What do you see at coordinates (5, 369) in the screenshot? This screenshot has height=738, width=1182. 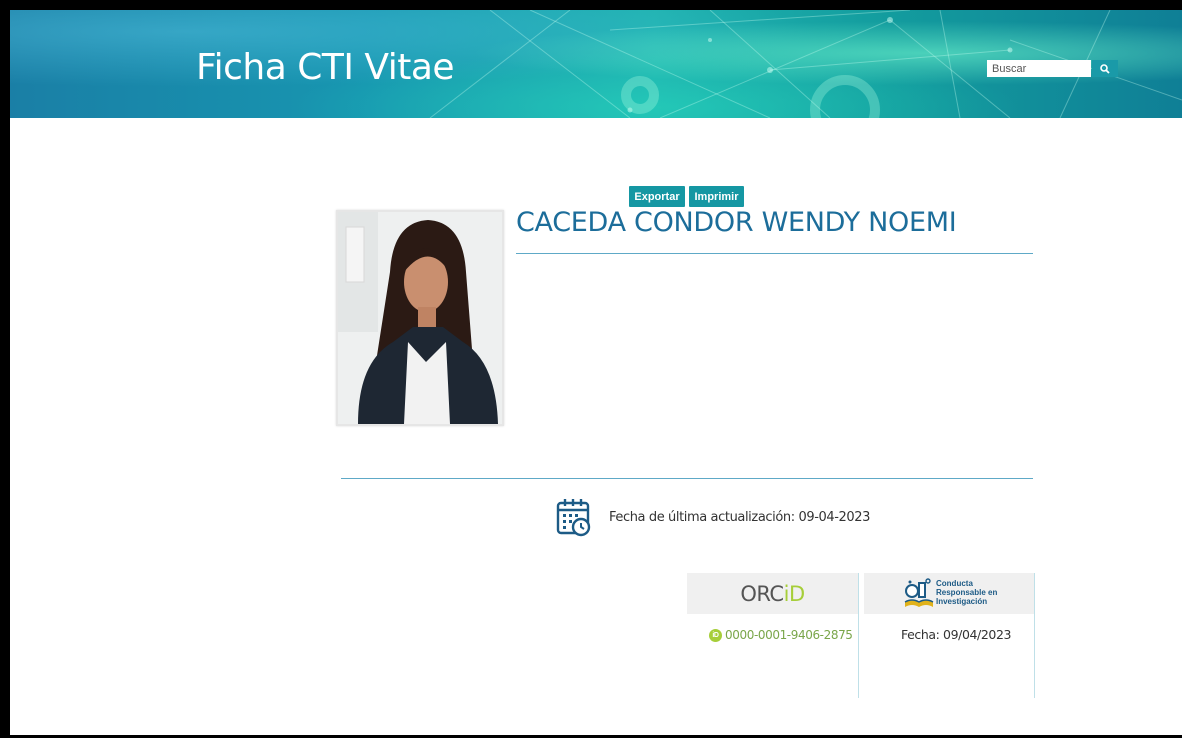 I see `window-frame-left` at bounding box center [5, 369].